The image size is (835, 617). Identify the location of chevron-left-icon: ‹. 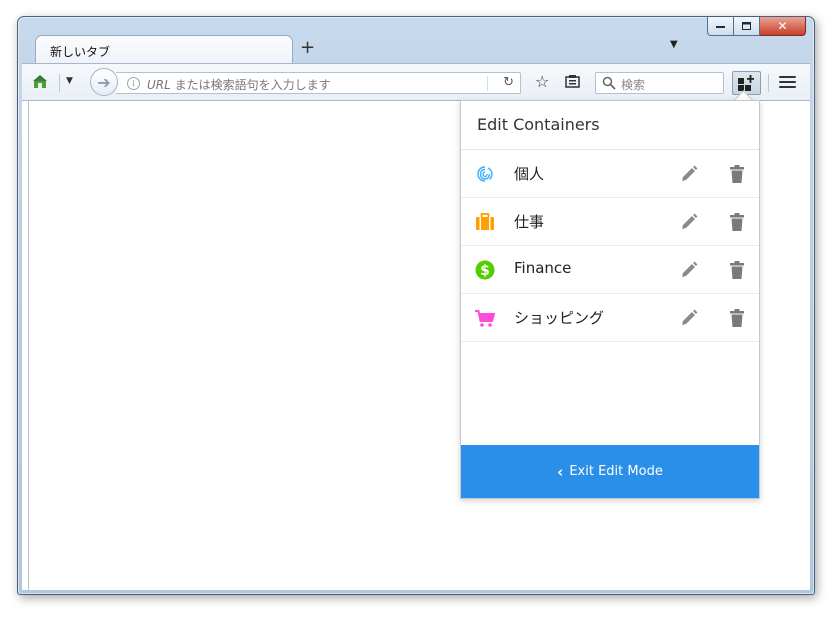
(560, 471).